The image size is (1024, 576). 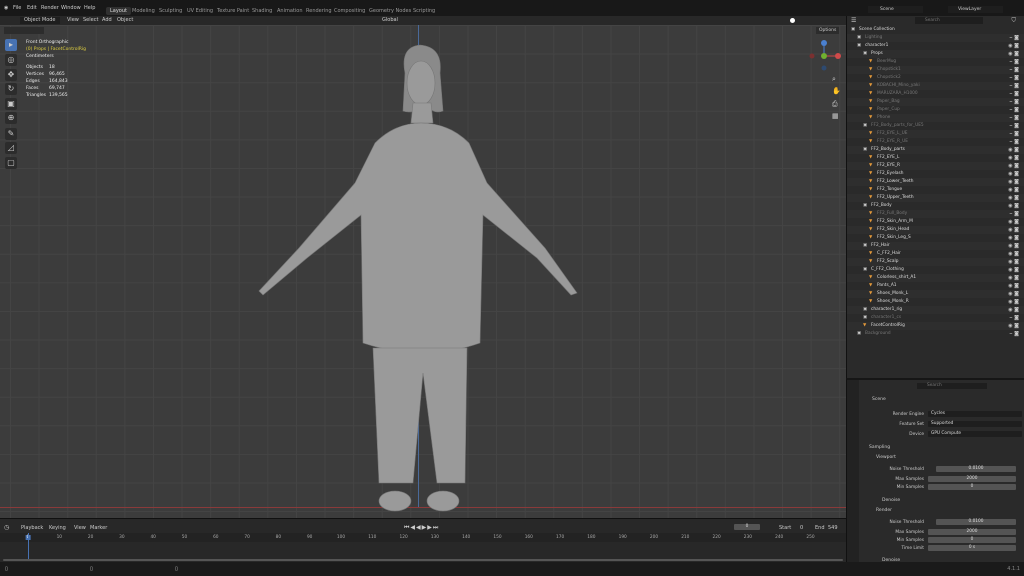 What do you see at coordinates (886, 318) in the screenshot?
I see `outliner-item-name: character1_cs` at bounding box center [886, 318].